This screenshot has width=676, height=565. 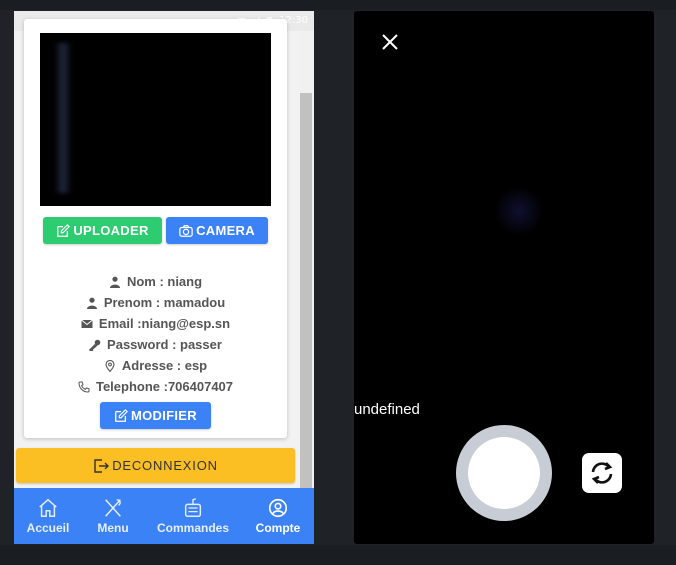 I want to click on tab-menu-label: Menu, so click(x=113, y=528).